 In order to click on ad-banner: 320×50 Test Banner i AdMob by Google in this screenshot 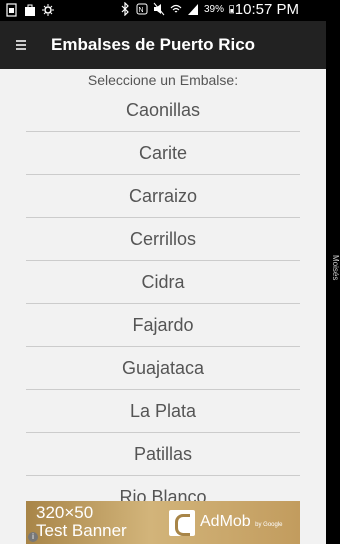, I will do `click(163, 522)`.